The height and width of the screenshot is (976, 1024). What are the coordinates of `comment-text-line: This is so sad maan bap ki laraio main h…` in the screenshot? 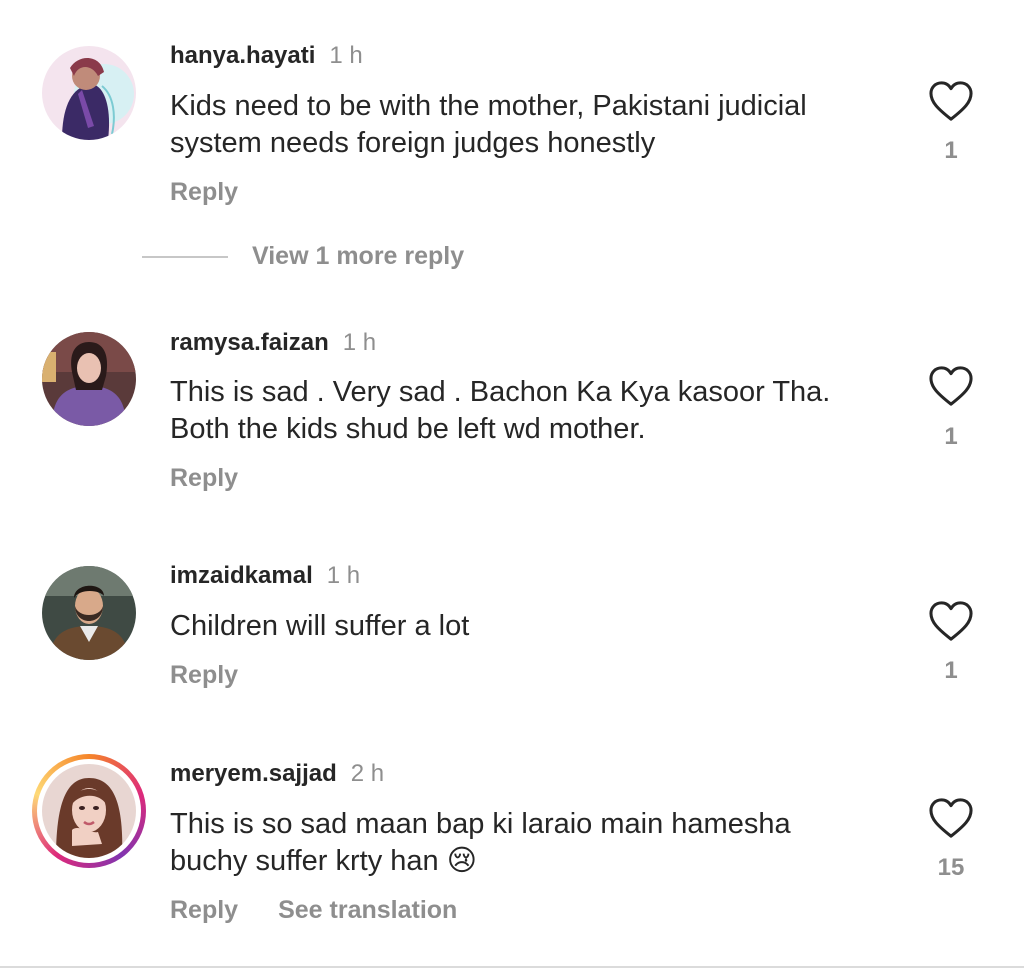 It's located at (480, 824).